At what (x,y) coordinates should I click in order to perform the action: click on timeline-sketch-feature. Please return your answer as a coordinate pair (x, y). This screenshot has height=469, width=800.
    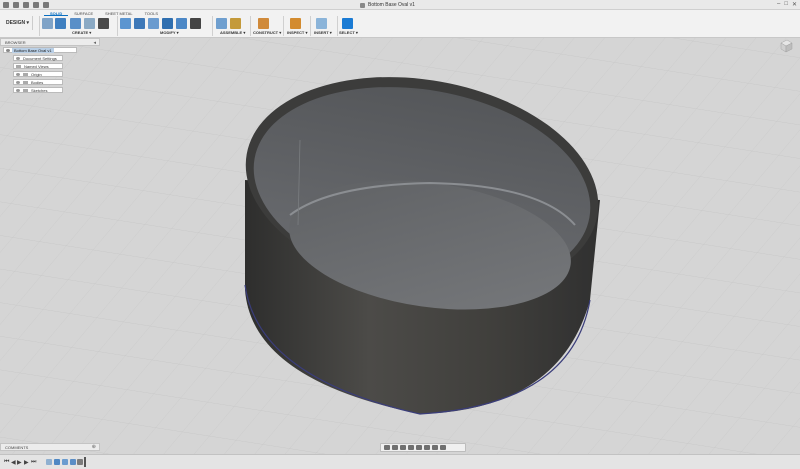
    Looking at the image, I should click on (49, 462).